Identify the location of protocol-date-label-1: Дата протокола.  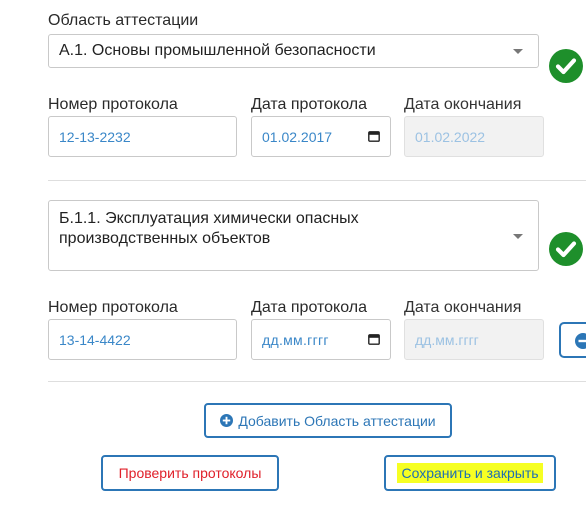
(309, 104).